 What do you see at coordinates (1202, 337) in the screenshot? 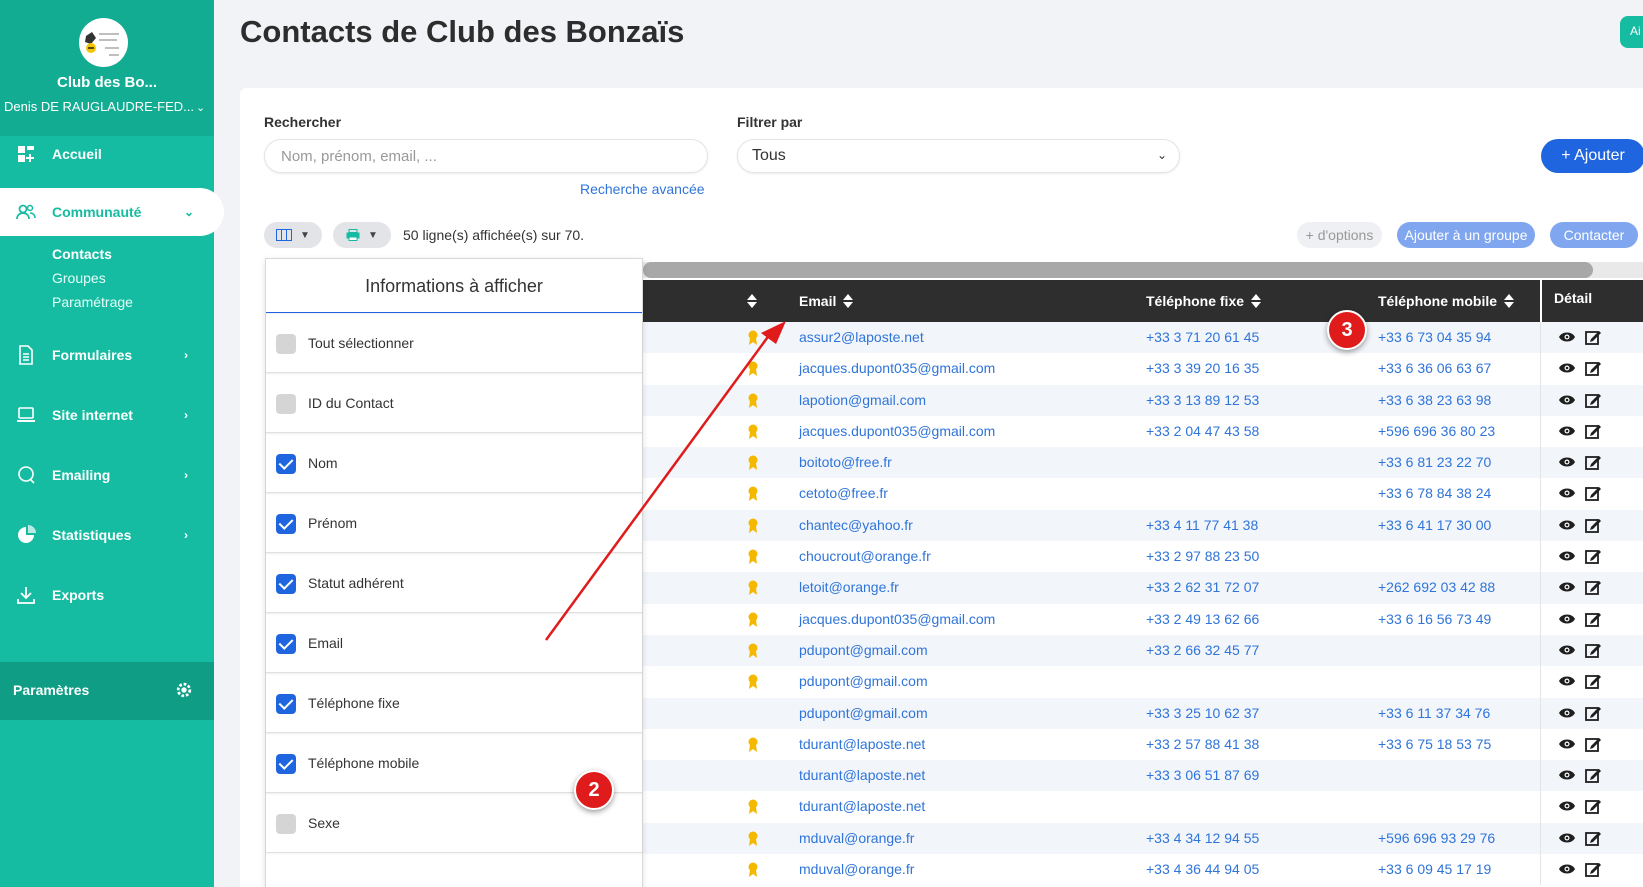
I see `phone-fixed-cell: +33 3 71 20 61 45` at bounding box center [1202, 337].